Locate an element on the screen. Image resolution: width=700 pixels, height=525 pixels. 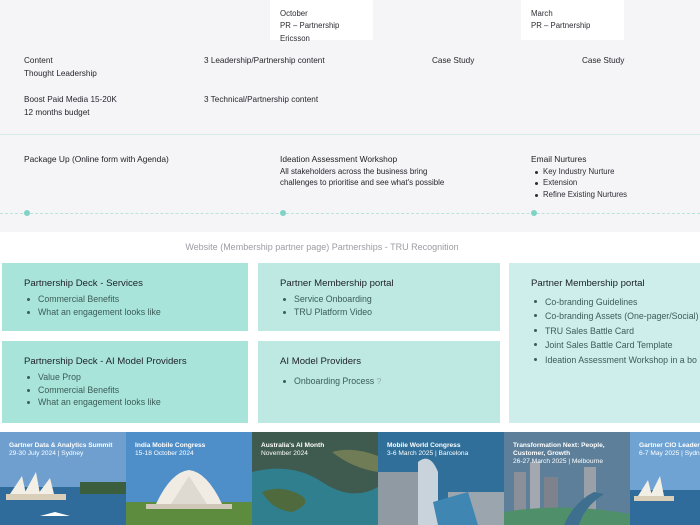
email-nurtures-title: Email Nurtures is located at coordinates (559, 159).